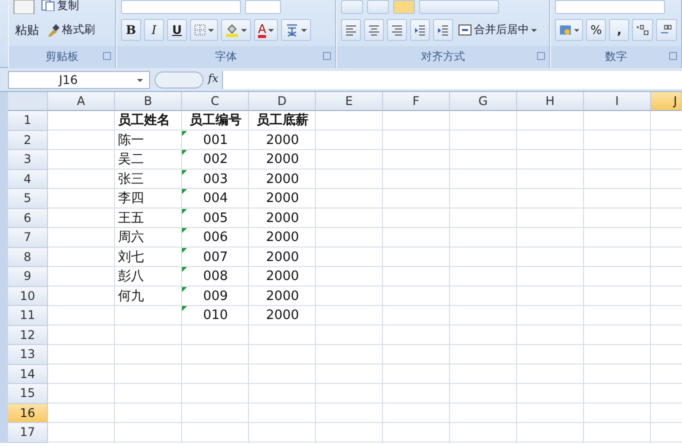  I want to click on table-cell-text: 员工底薪, so click(283, 121).